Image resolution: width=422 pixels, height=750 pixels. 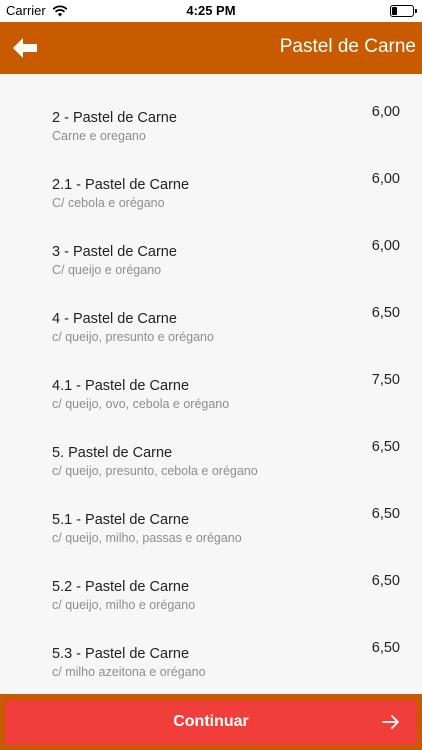 What do you see at coordinates (121, 587) in the screenshot?
I see `item-name: 5.2 - Pastel de Carne` at bounding box center [121, 587].